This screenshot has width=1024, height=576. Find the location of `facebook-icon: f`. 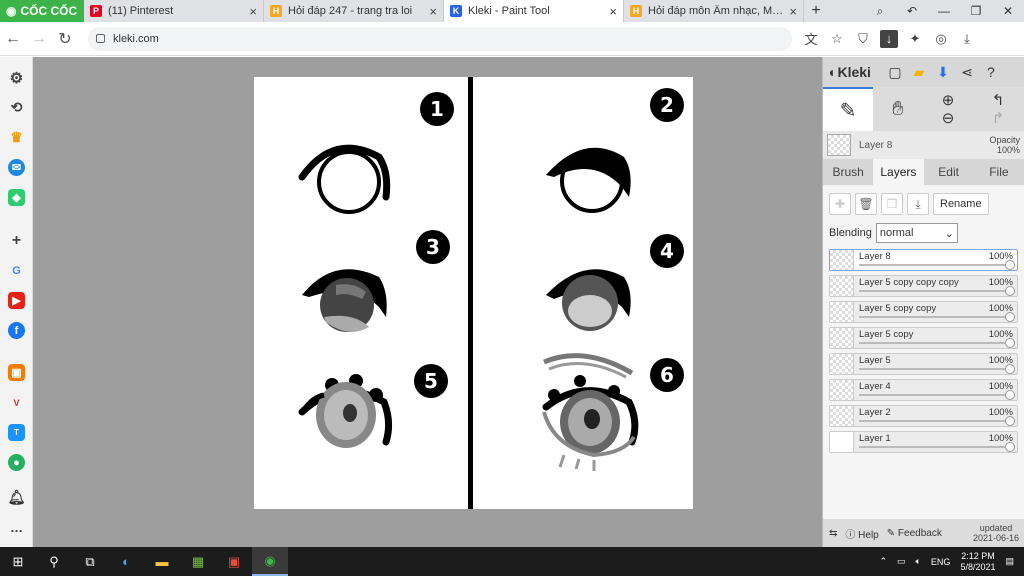

facebook-icon: f is located at coordinates (16, 330).